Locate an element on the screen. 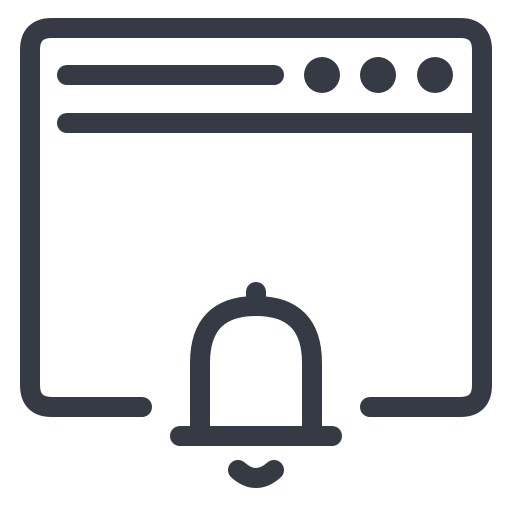  bell-clapper is located at coordinates (256, 474).